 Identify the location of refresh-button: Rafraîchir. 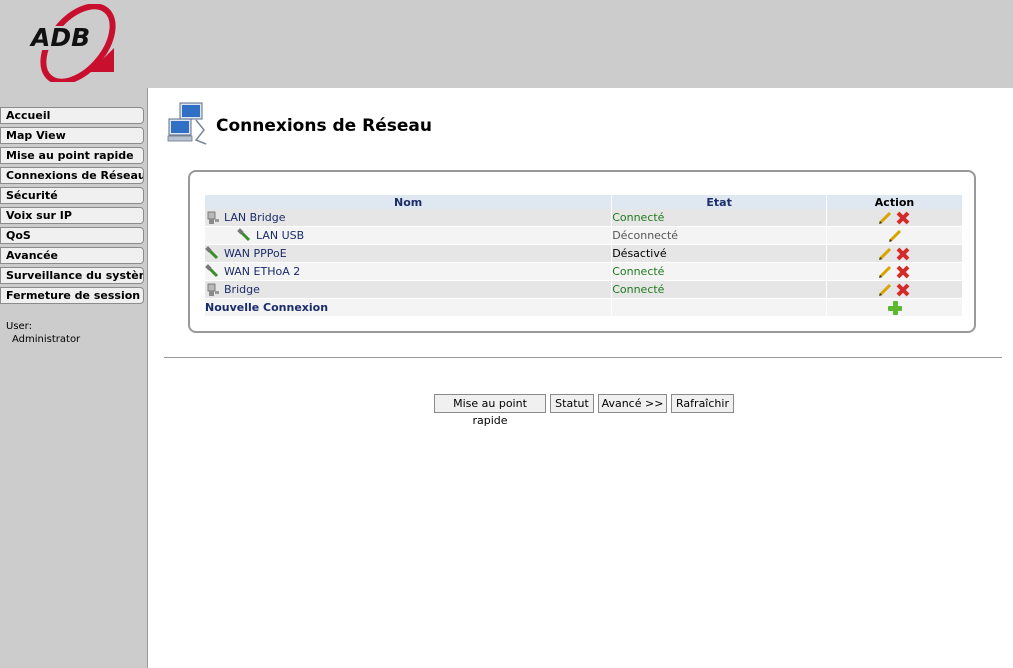
(702, 403).